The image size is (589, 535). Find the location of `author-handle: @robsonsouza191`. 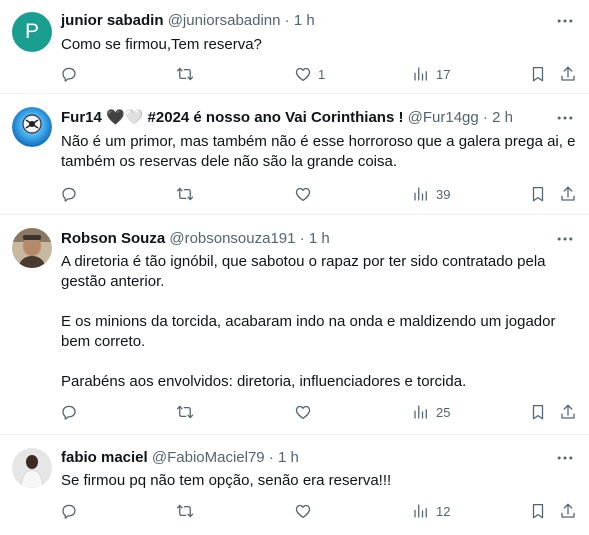

author-handle: @robsonsouza191 is located at coordinates (232, 238).